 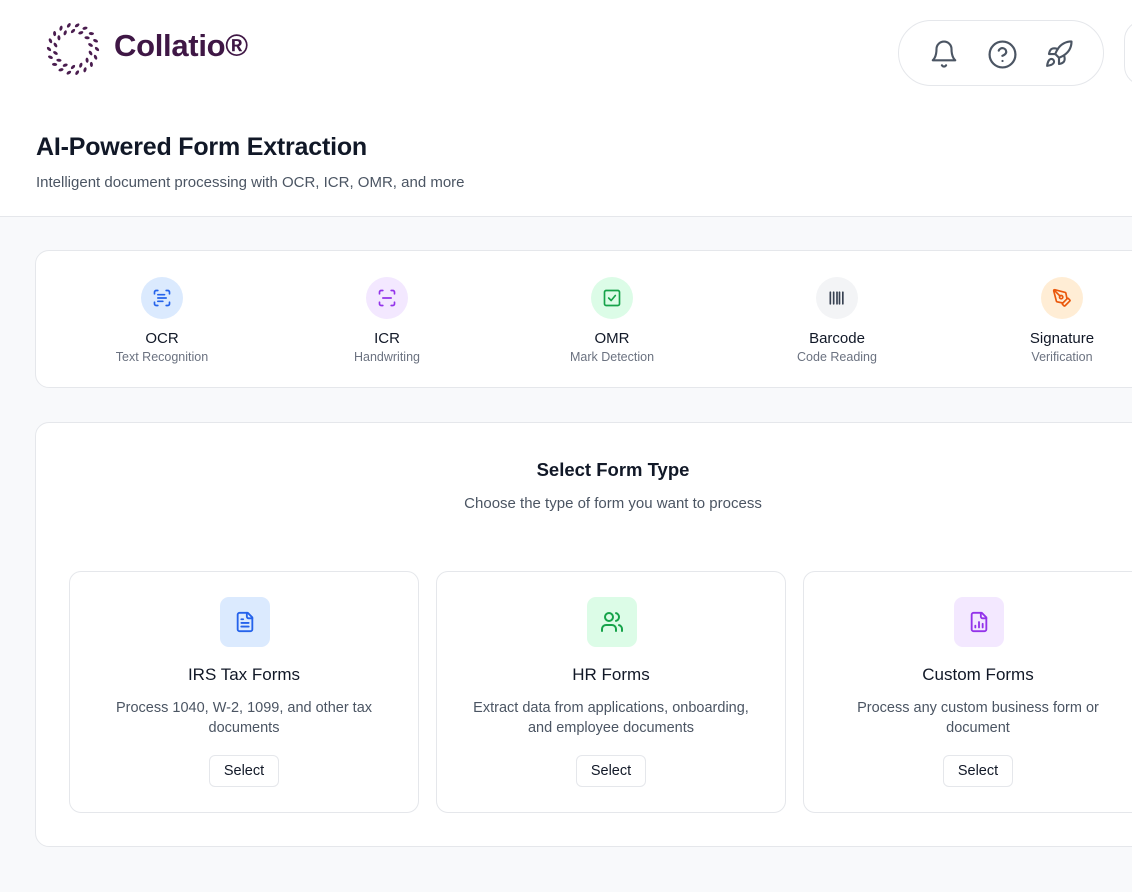 What do you see at coordinates (612, 338) in the screenshot?
I see `capability-name: OMR` at bounding box center [612, 338].